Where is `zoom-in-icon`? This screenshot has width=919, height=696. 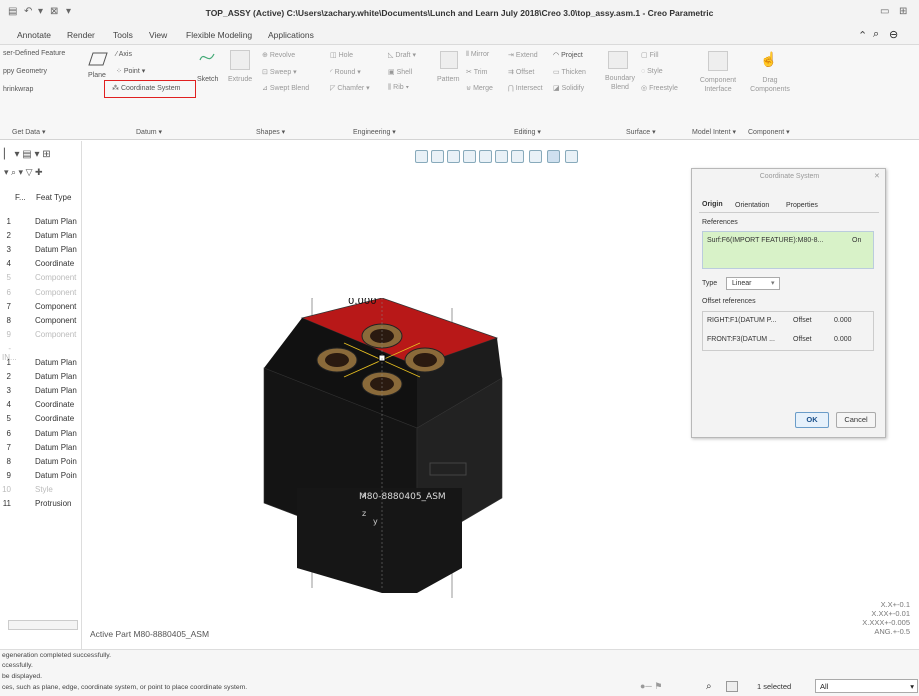 zoom-in-icon is located at coordinates (437, 156).